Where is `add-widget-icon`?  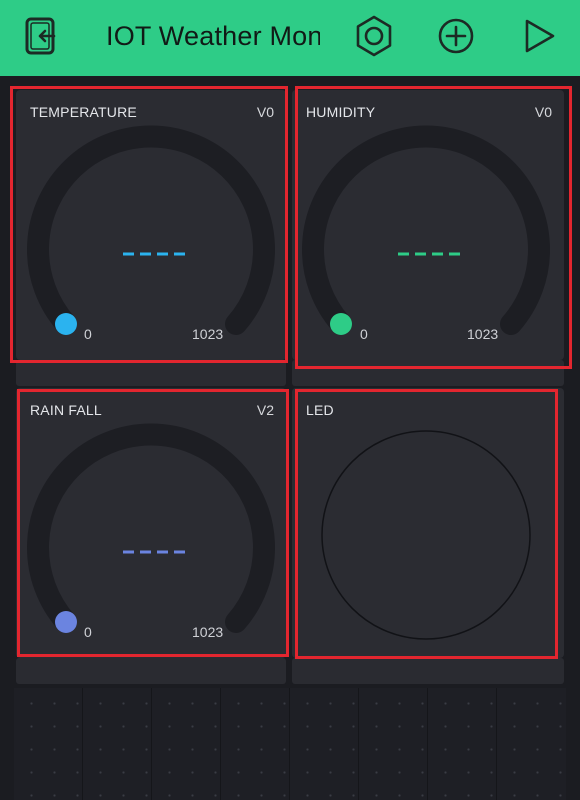
add-widget-icon is located at coordinates (456, 36).